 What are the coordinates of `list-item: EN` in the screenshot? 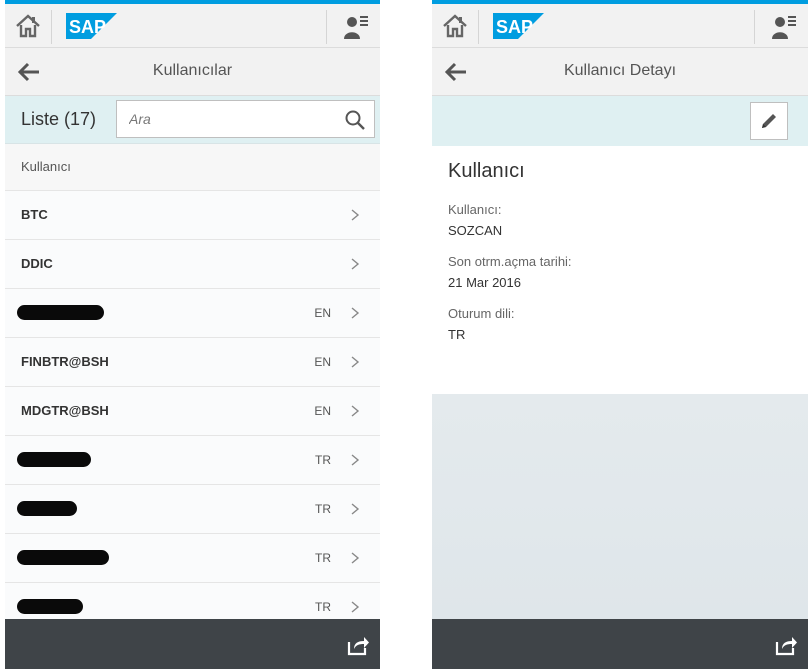 It's located at (192, 313).